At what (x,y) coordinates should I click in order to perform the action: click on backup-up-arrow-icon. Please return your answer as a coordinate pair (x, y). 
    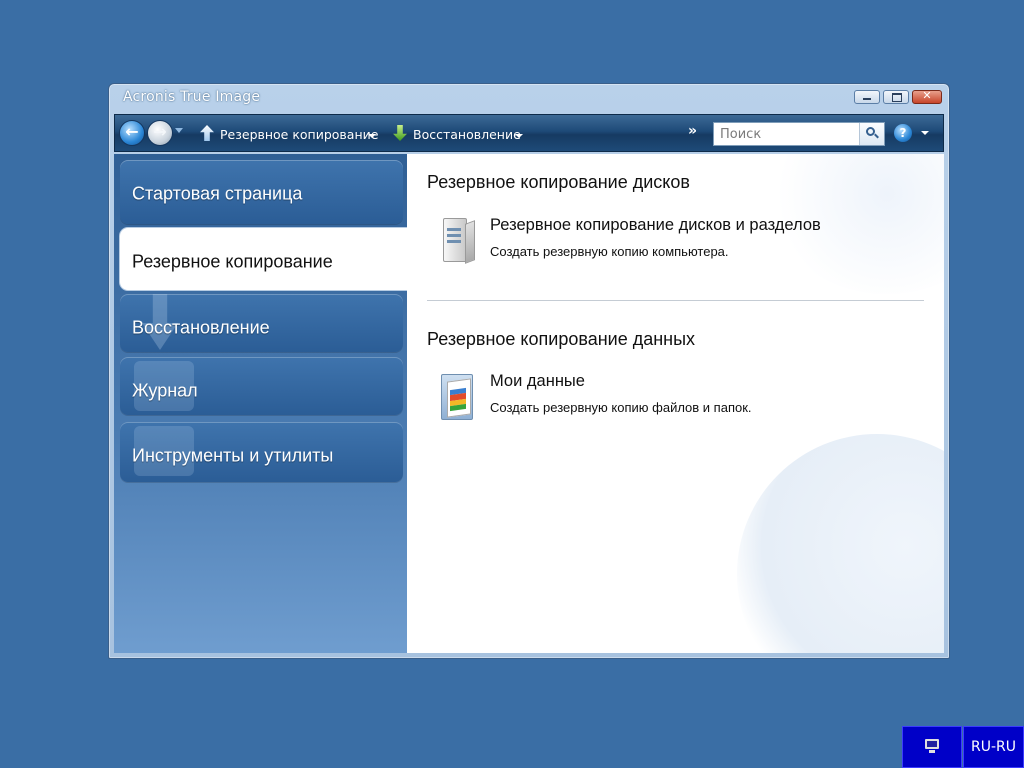
    Looking at the image, I should click on (207, 133).